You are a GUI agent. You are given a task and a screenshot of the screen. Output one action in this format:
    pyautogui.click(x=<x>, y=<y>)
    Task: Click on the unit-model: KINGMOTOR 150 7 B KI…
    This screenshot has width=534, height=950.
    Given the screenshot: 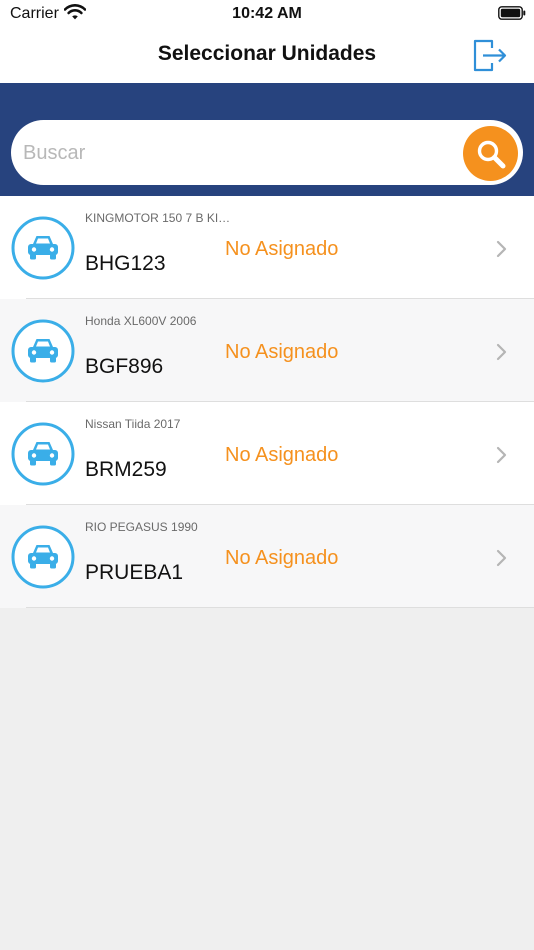 What is the action you would take?
    pyautogui.click(x=158, y=218)
    